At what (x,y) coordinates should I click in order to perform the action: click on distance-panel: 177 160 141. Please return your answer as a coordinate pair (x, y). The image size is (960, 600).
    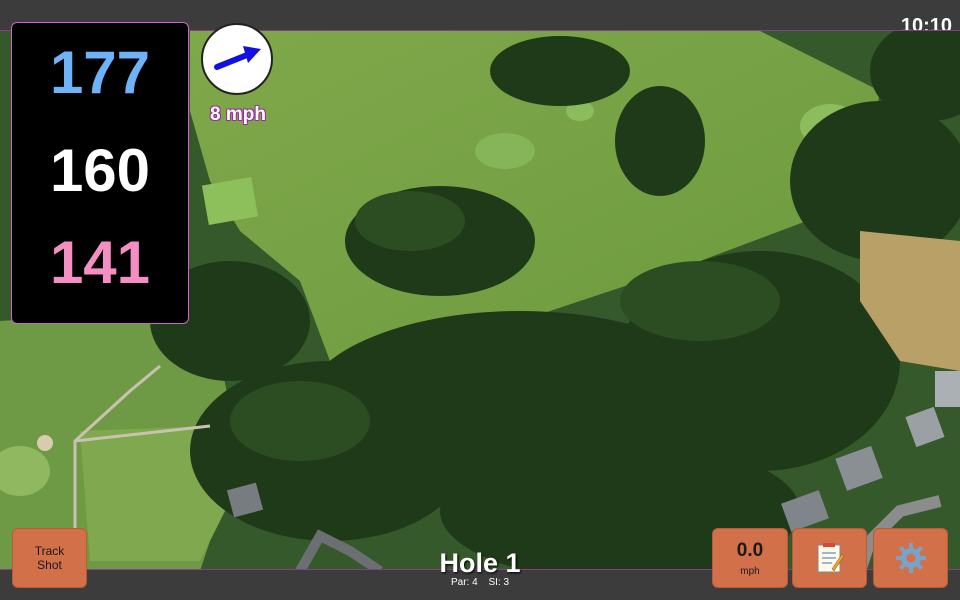
    Looking at the image, I should click on (100, 173).